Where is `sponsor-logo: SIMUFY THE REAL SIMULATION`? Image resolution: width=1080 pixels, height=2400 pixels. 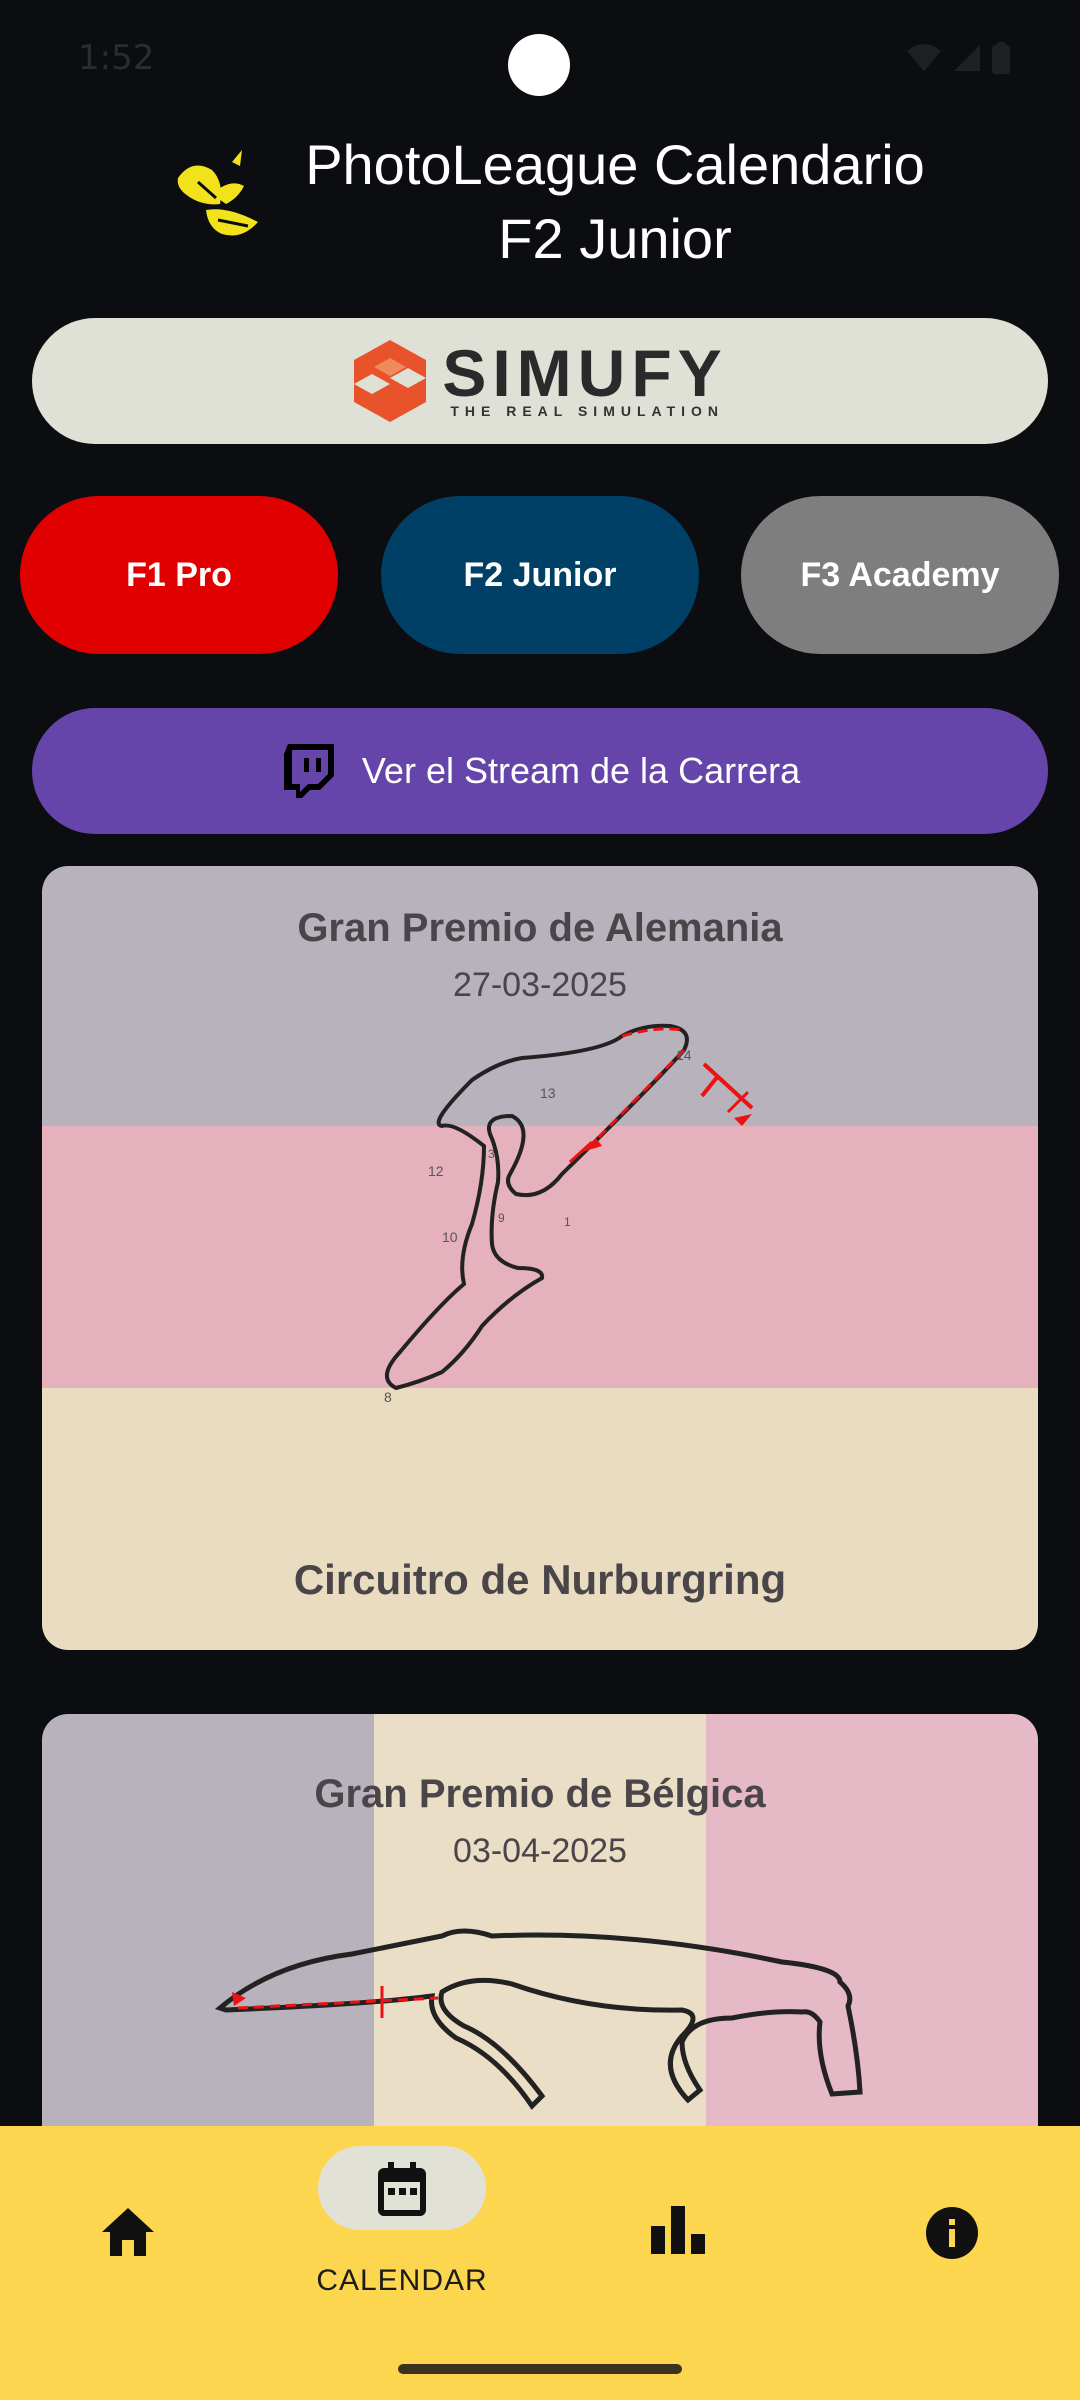
sponsor-logo: SIMUFY THE REAL SIMULATION is located at coordinates (539, 381).